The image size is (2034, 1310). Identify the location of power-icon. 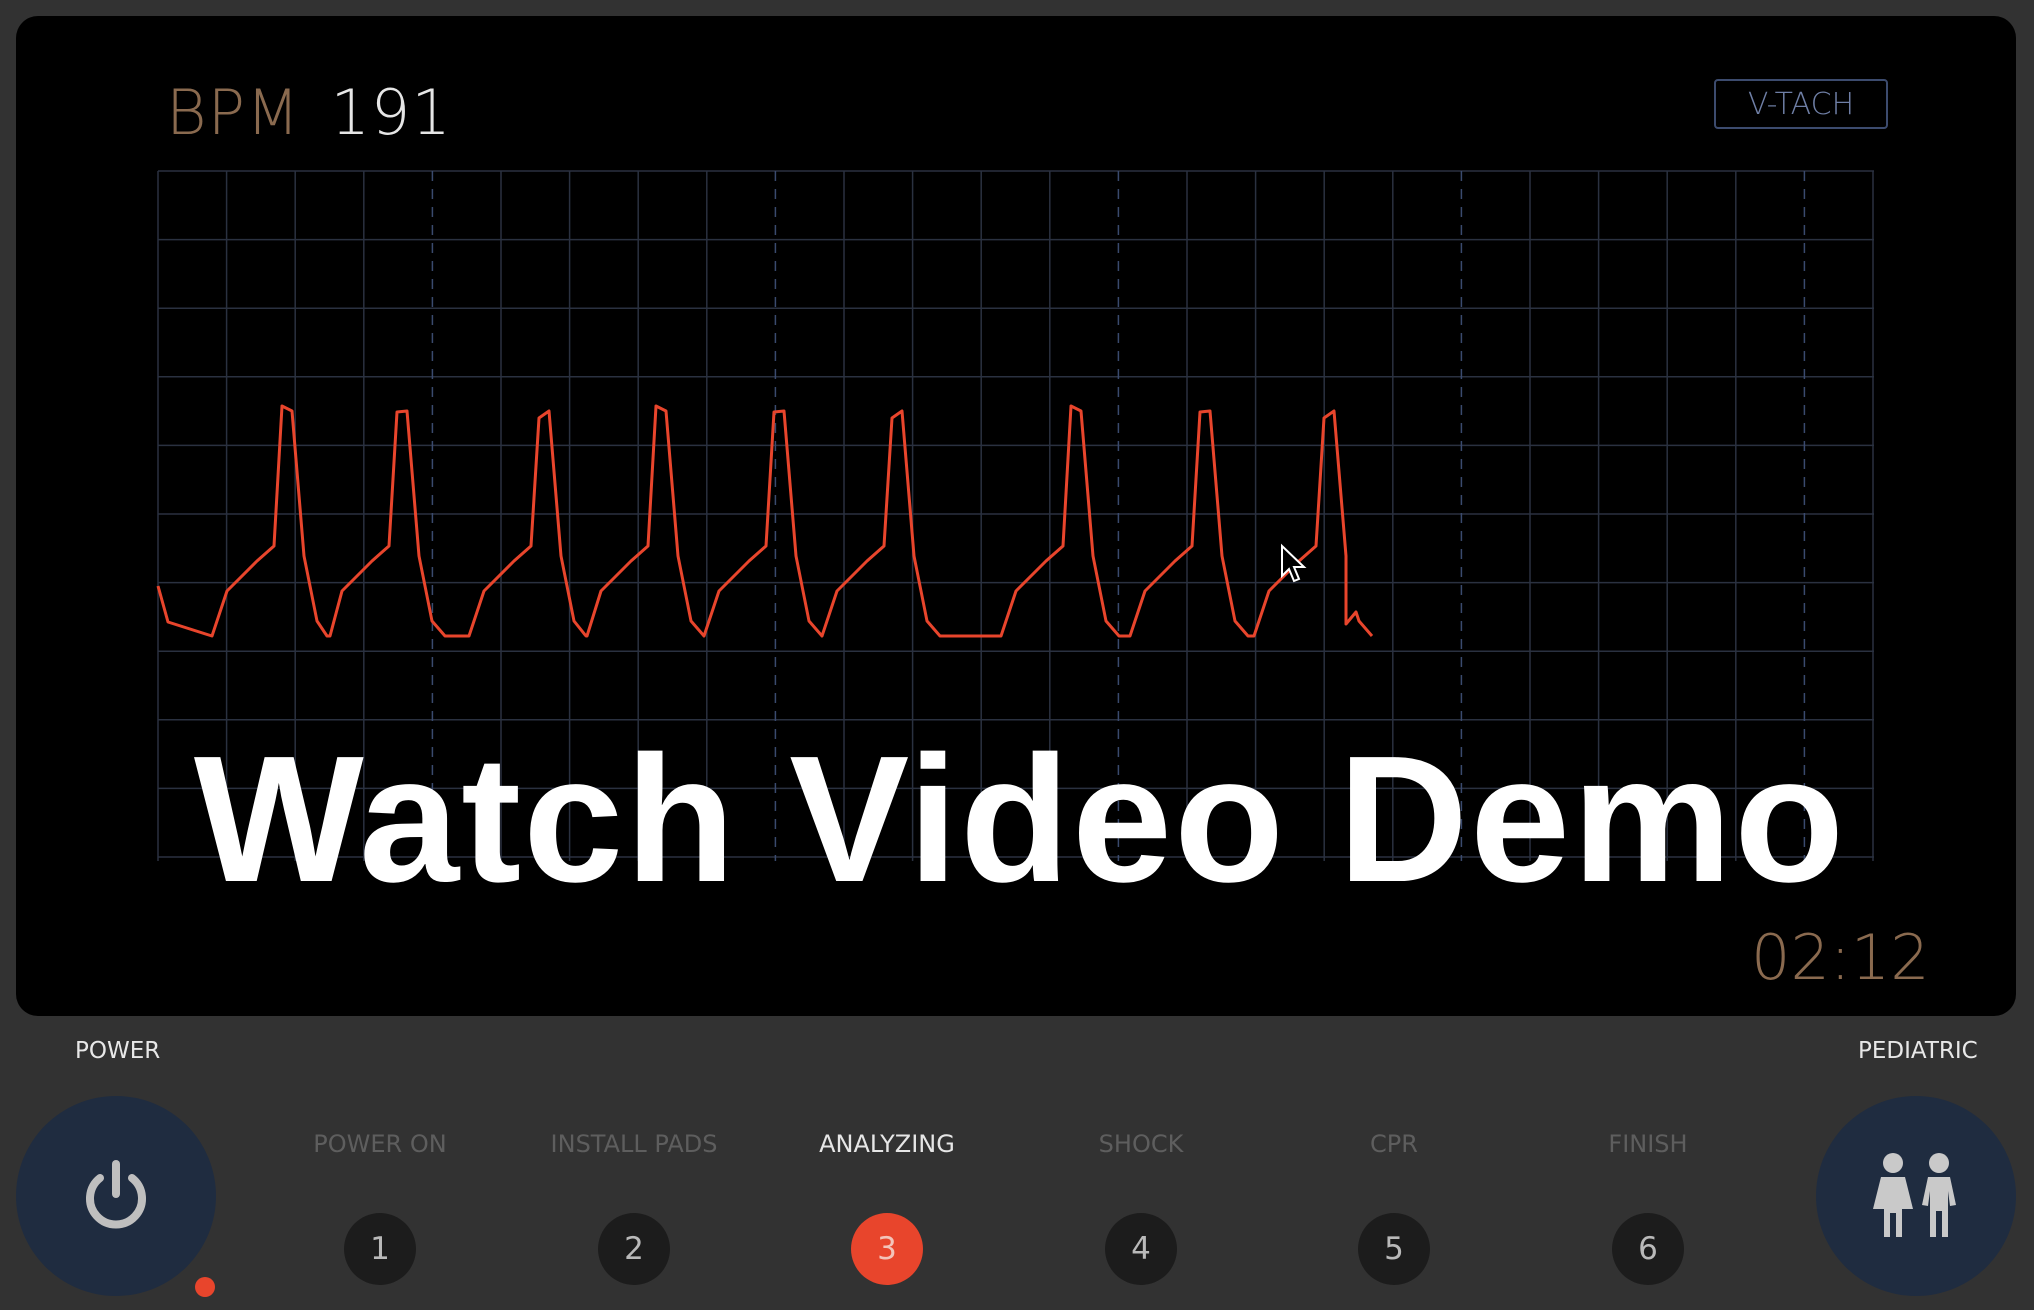
(116, 1194).